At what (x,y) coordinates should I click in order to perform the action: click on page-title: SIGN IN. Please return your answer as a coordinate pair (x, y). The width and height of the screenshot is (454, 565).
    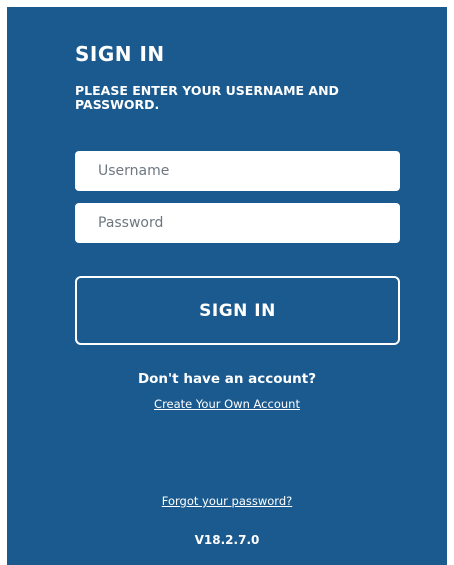
    Looking at the image, I should click on (120, 54).